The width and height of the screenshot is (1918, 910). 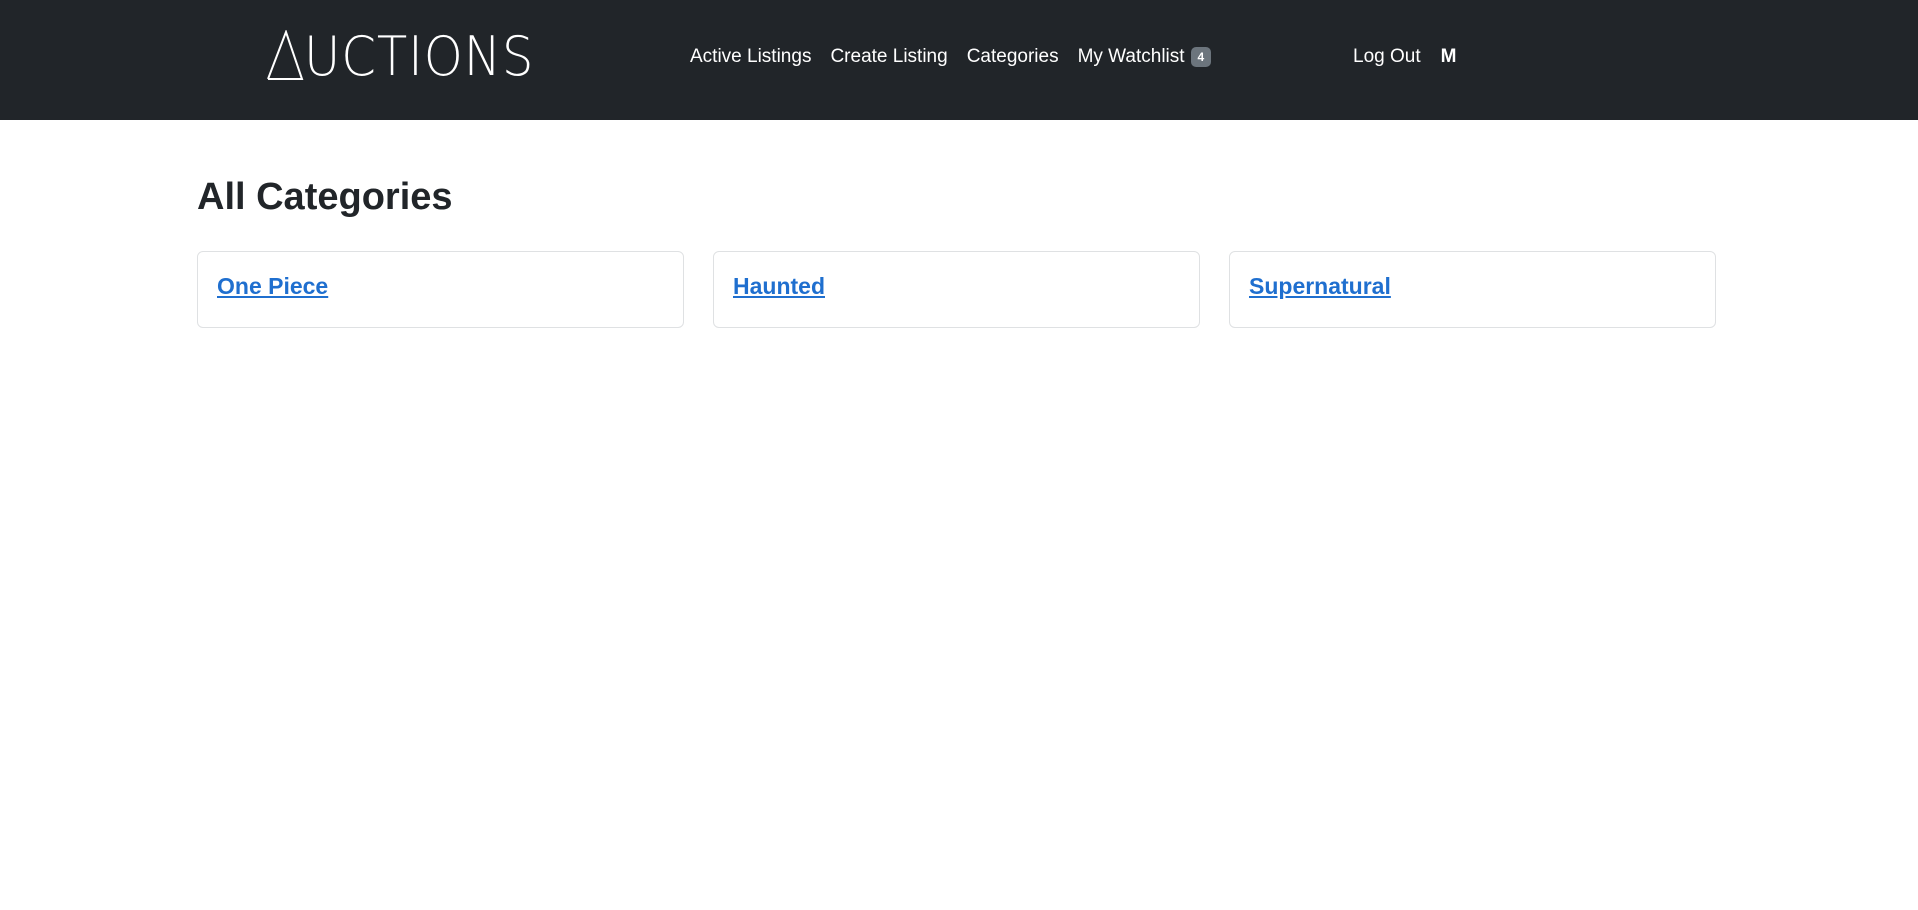 I want to click on nav-categories: Categories, so click(x=1013, y=57).